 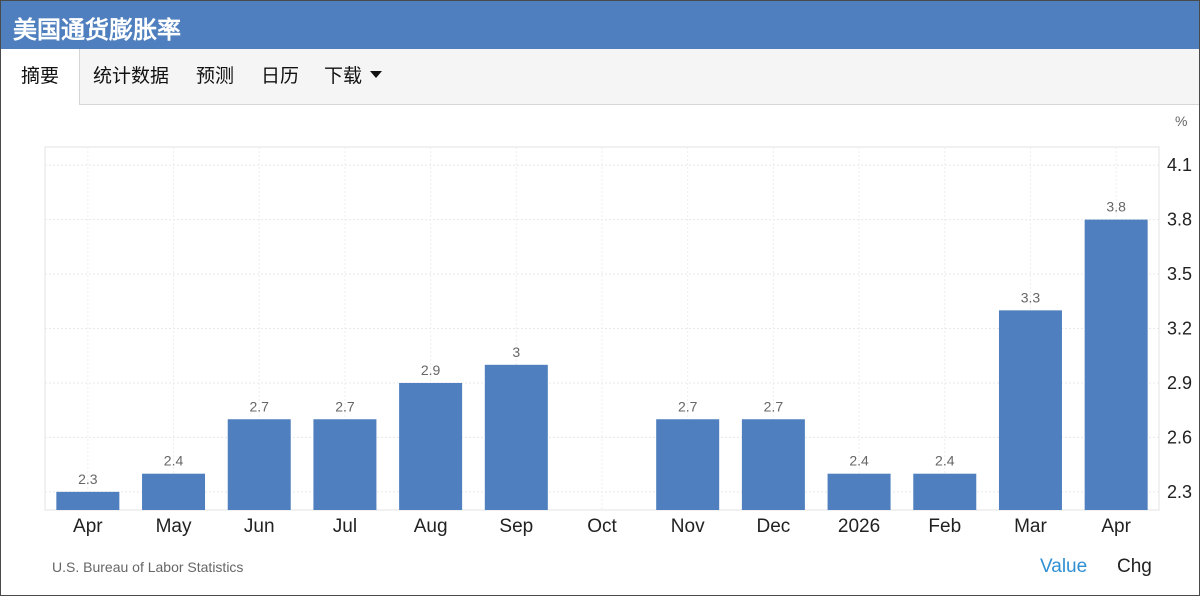 I want to click on tab-forecast: 预测, so click(x=215, y=76).